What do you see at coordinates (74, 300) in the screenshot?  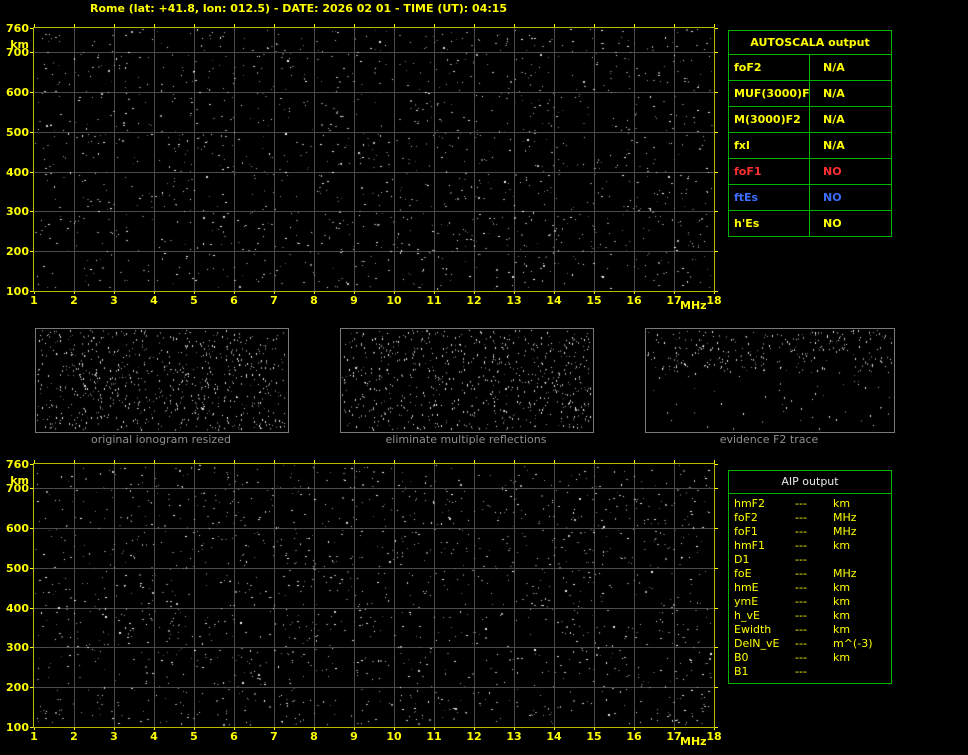 I see `x-axis-tick-label: 2` at bounding box center [74, 300].